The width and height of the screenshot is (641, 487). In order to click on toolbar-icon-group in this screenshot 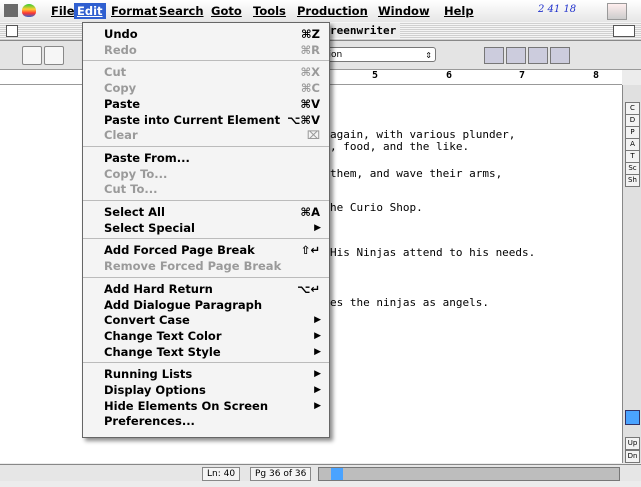, I will do `click(528, 55)`.